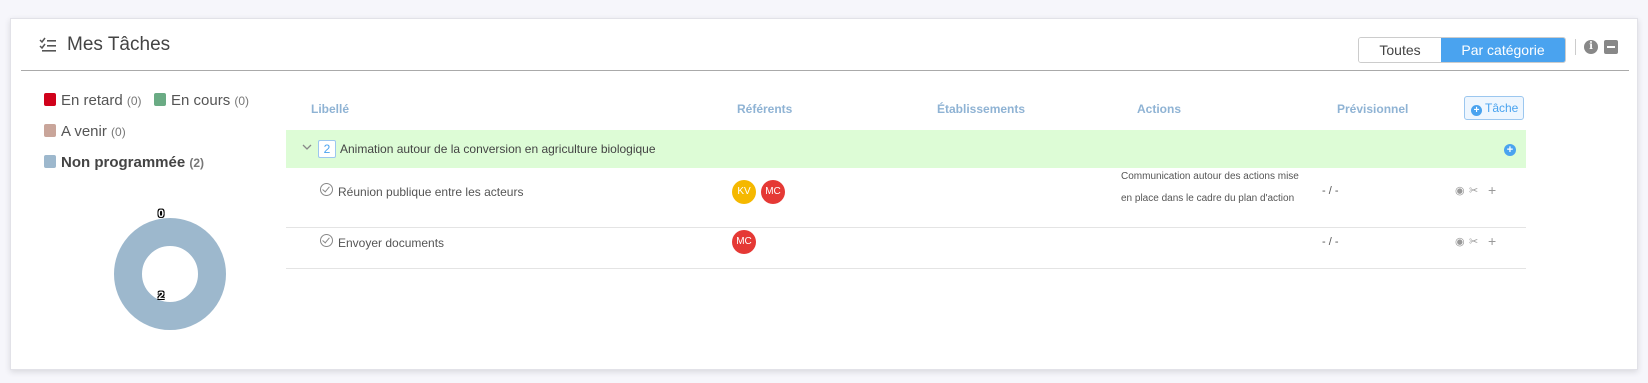 This screenshot has width=1648, height=383. Describe the element at coordinates (1372, 109) in the screenshot. I see `column-header-previsionnel: Prévisionnel` at that location.